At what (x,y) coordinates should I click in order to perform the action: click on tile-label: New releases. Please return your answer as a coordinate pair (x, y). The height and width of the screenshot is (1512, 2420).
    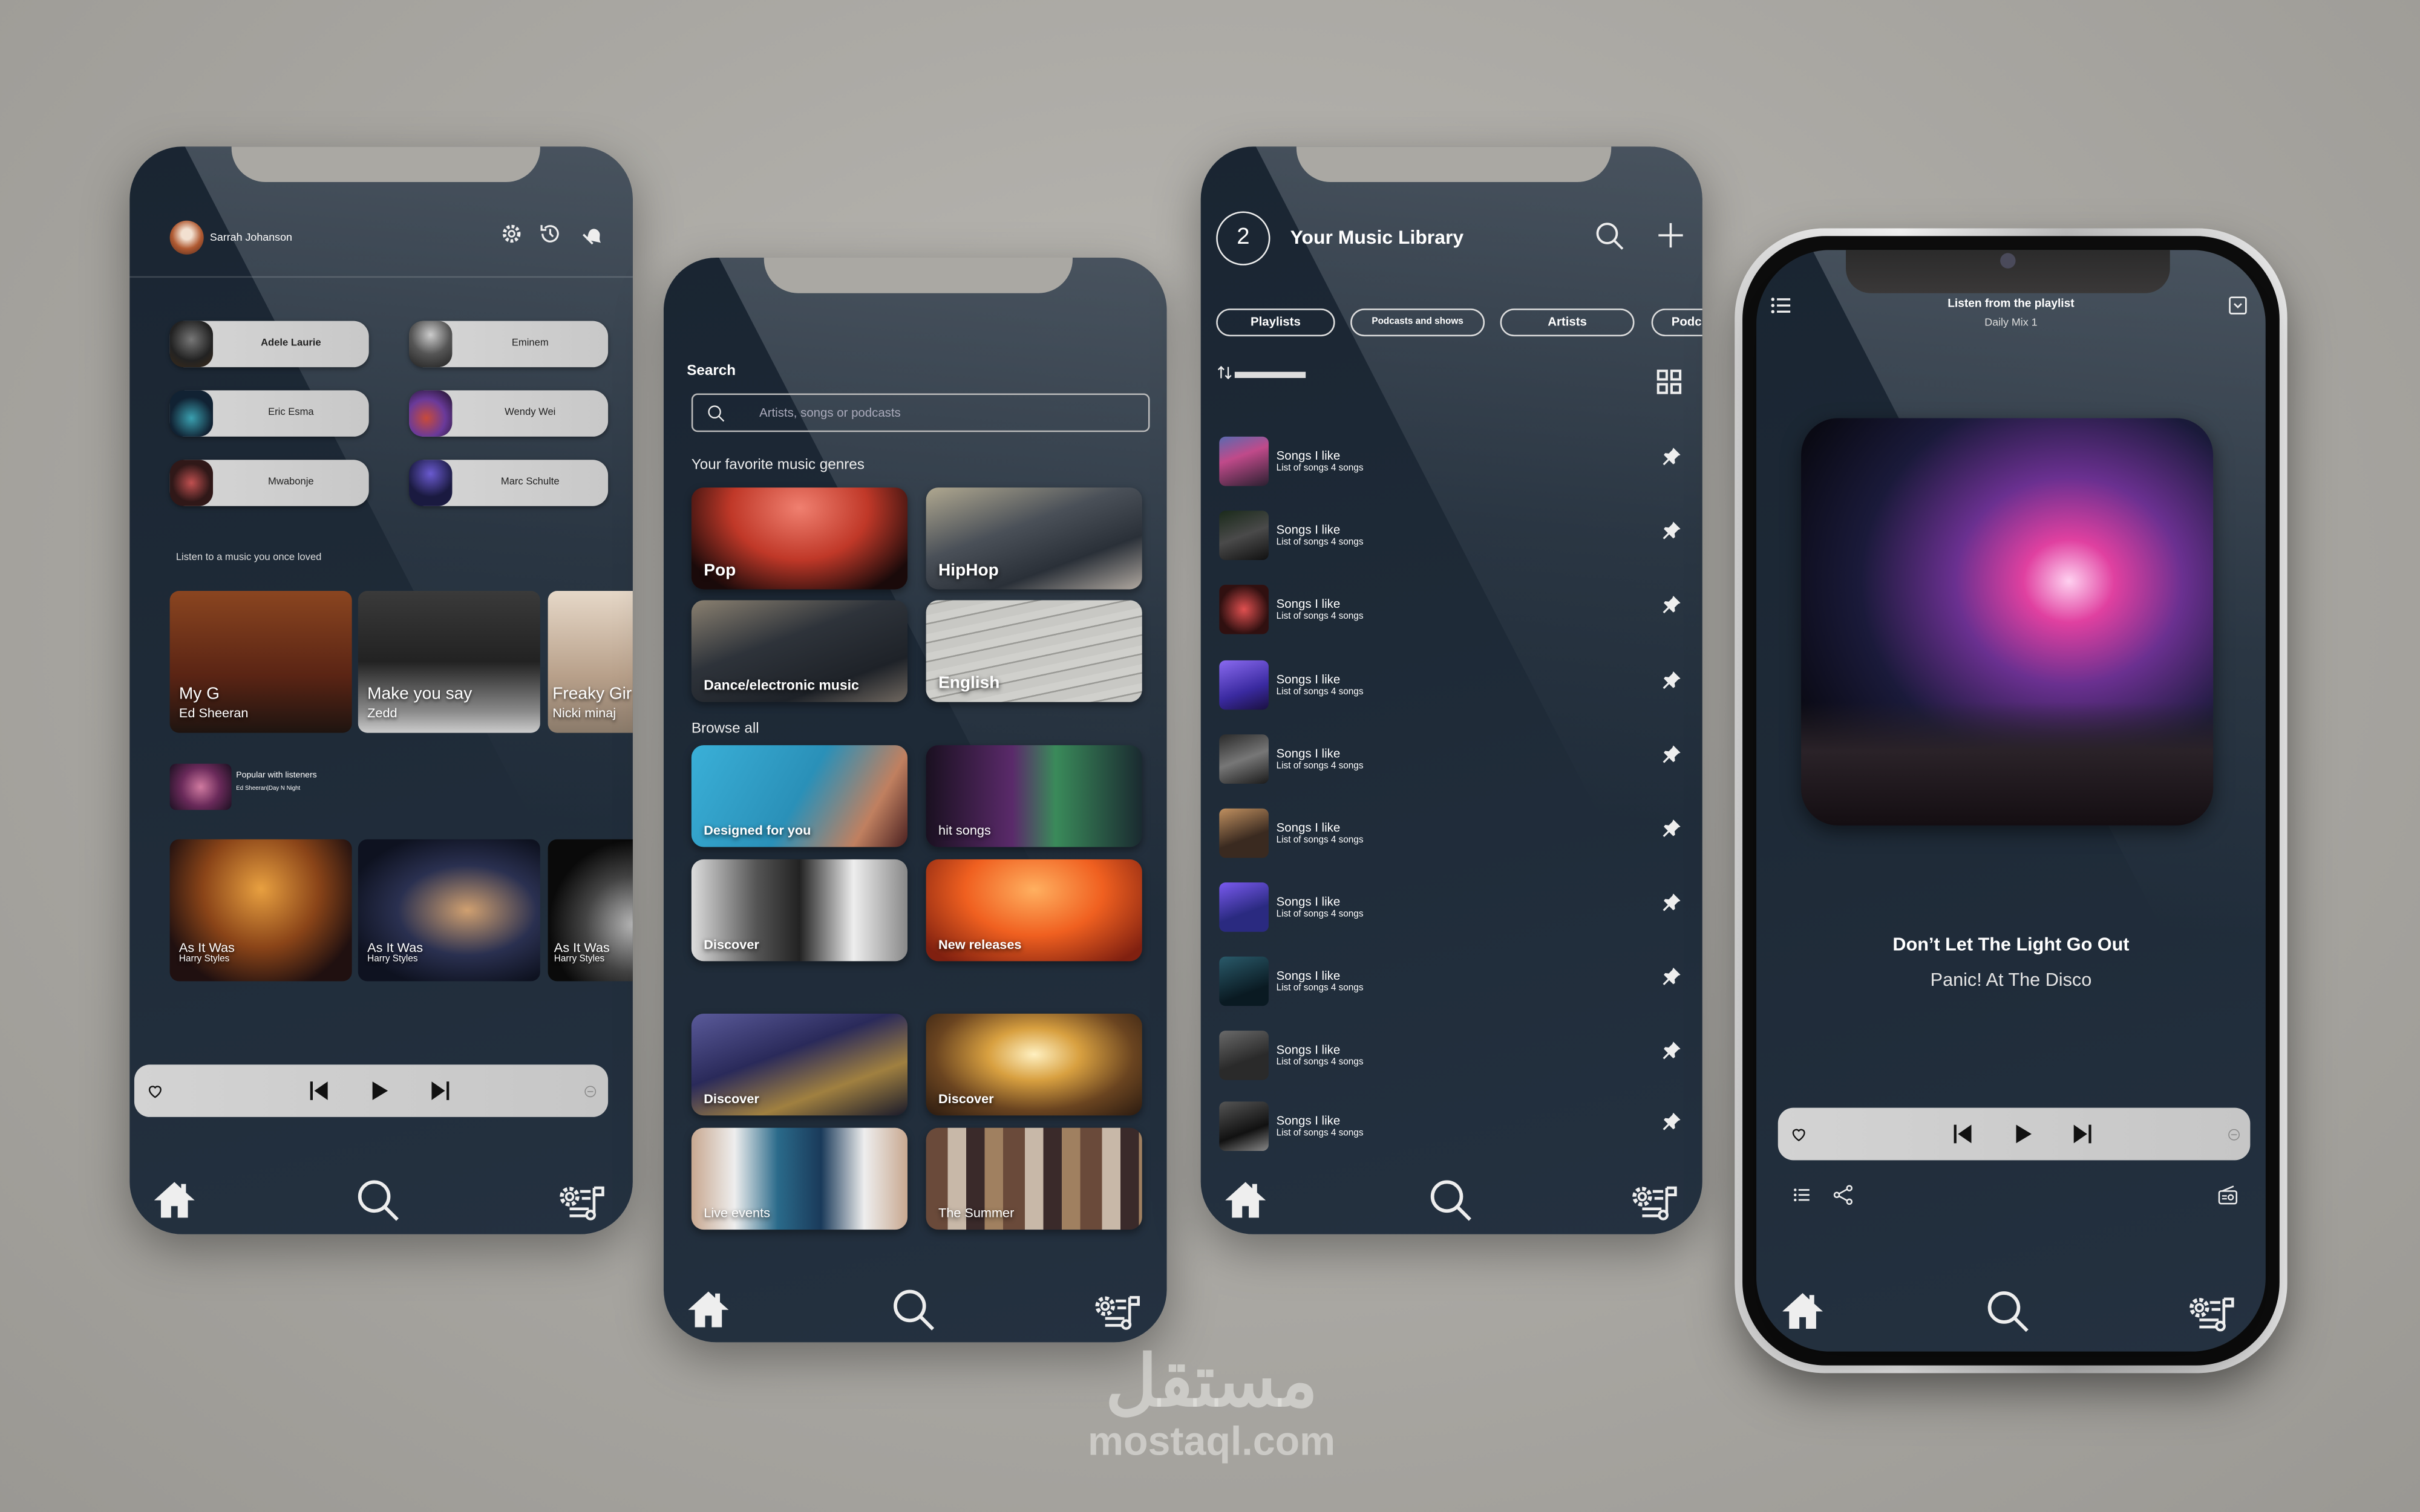
    Looking at the image, I should click on (980, 944).